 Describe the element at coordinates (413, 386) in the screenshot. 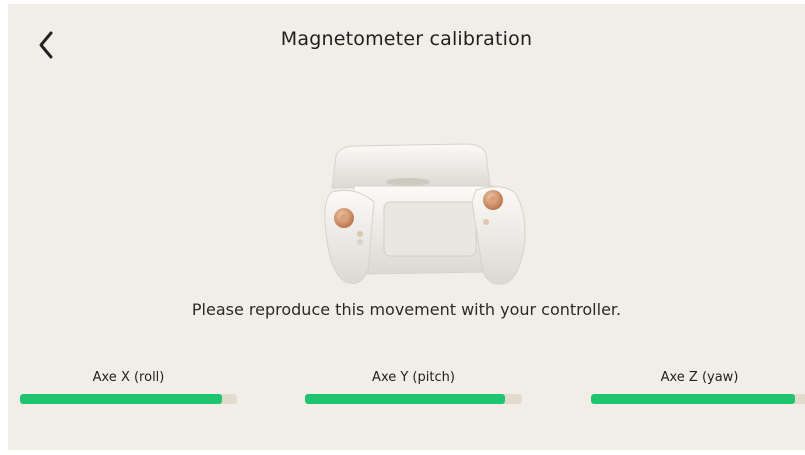

I see `axis-y-progress: Axe Y (pitch)` at that location.